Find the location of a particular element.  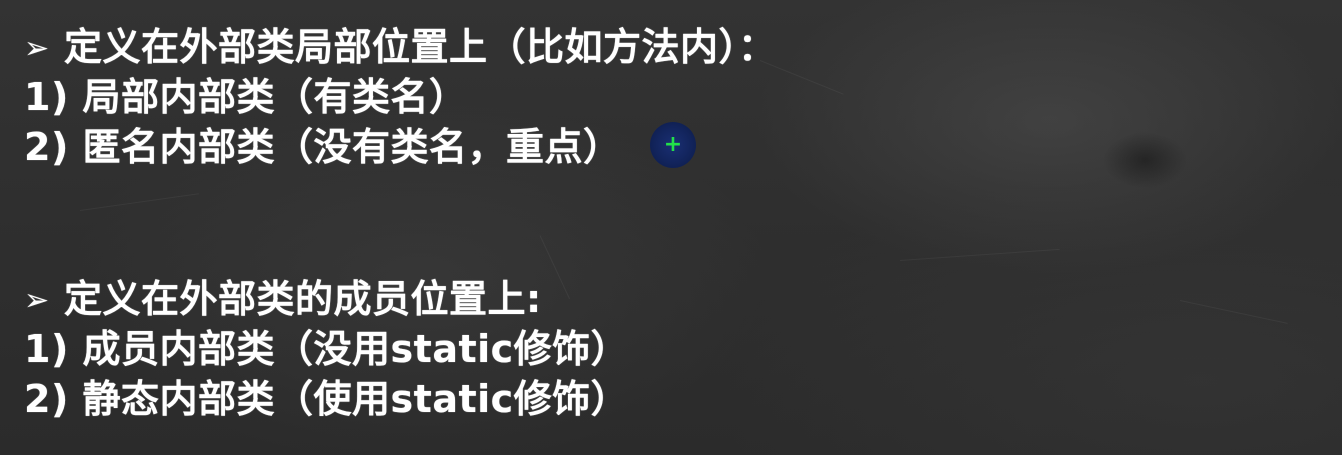

section2-title: 定义在外部类的成员位置上: is located at coordinates (303, 299).